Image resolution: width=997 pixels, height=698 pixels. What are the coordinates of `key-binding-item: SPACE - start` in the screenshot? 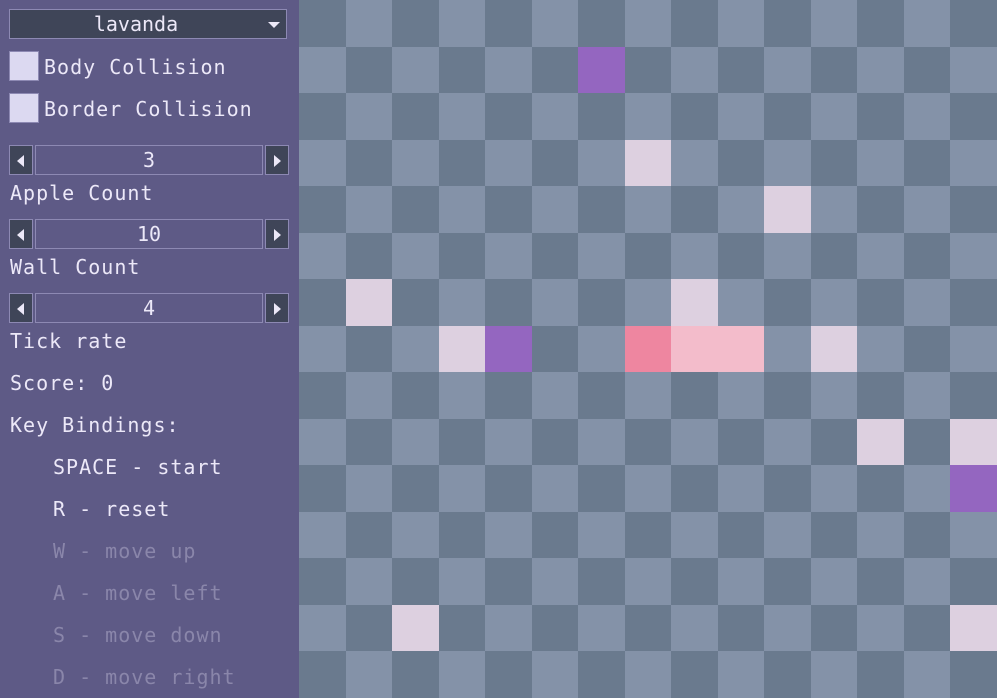 It's located at (138, 467).